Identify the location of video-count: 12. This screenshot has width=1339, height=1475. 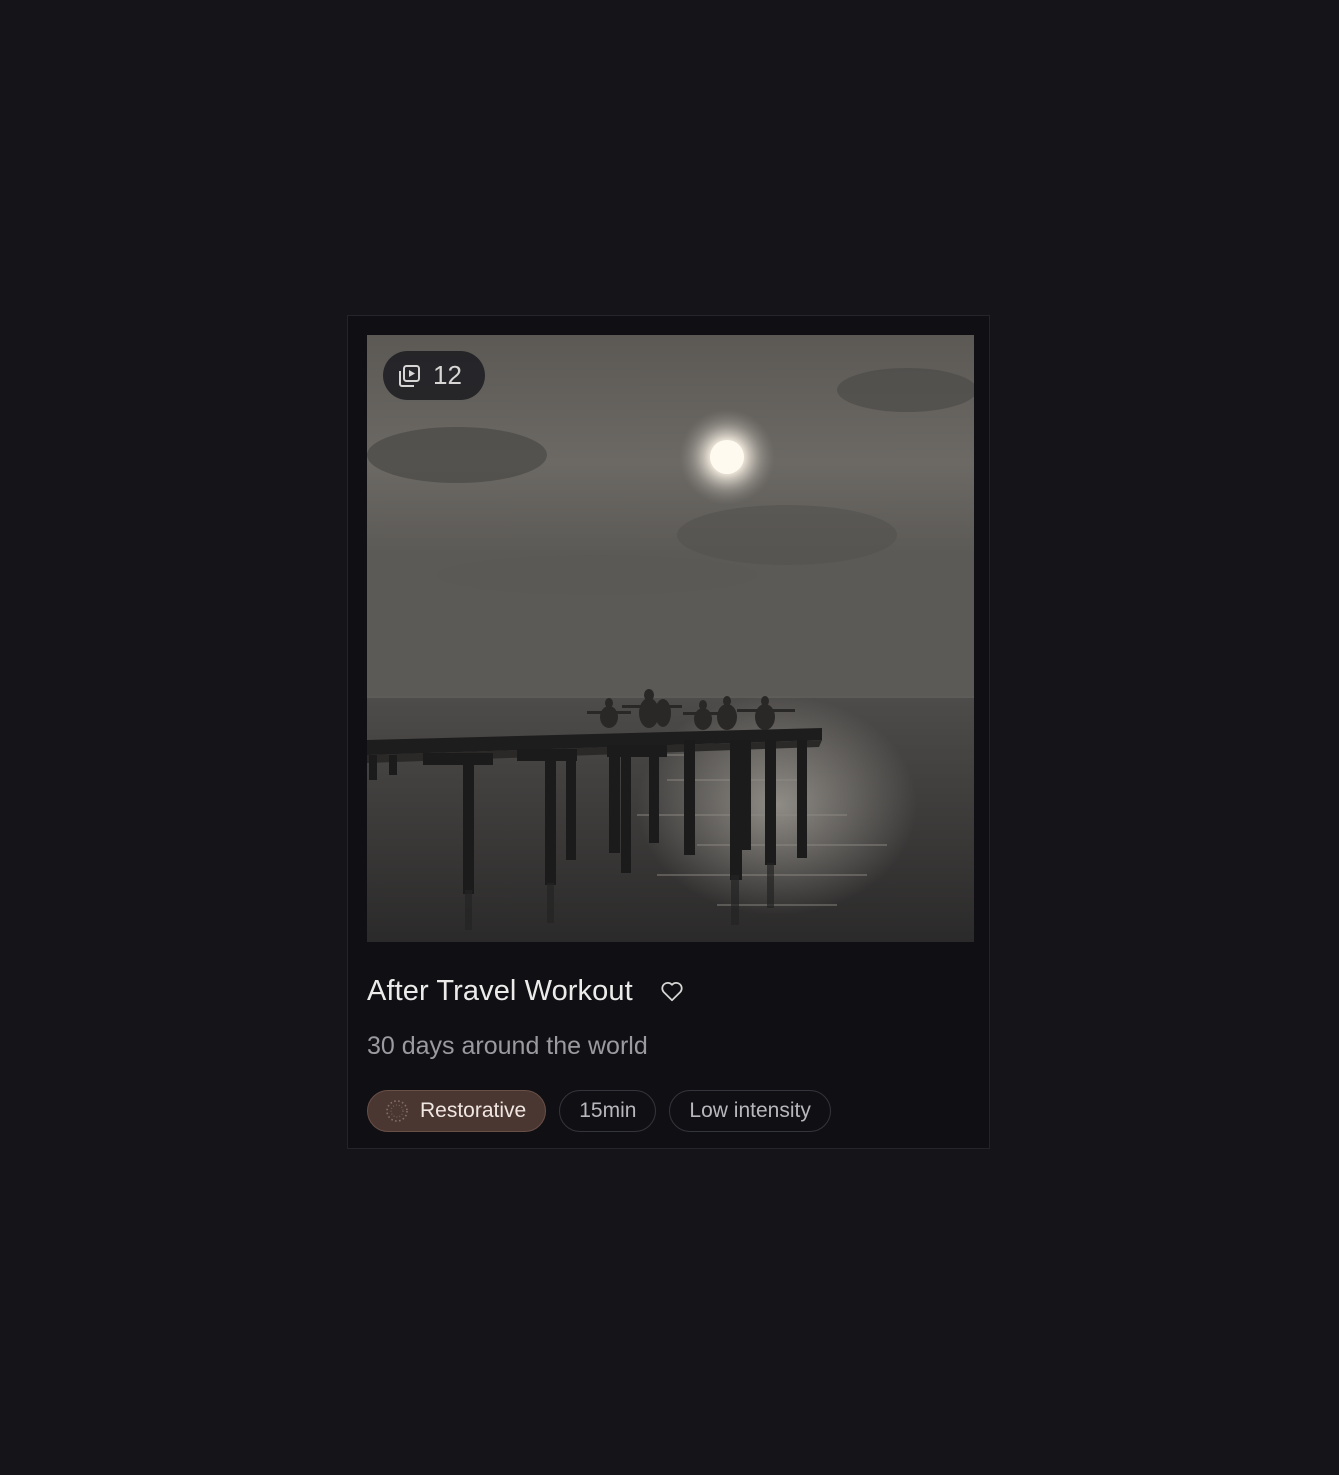
(447, 375).